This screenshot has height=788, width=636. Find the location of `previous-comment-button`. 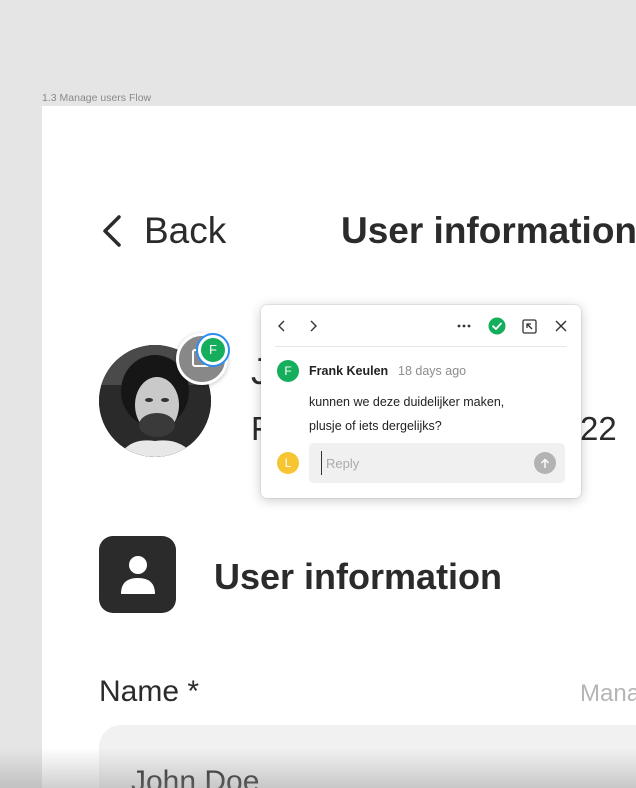

previous-comment-button is located at coordinates (282, 326).